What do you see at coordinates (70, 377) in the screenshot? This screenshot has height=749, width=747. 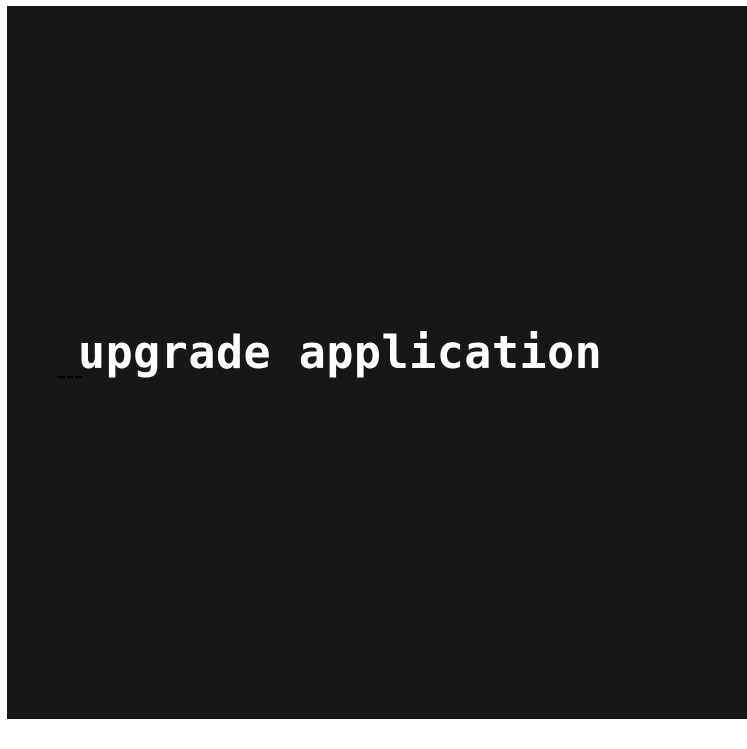 I see `text-cursor-mark` at bounding box center [70, 377].